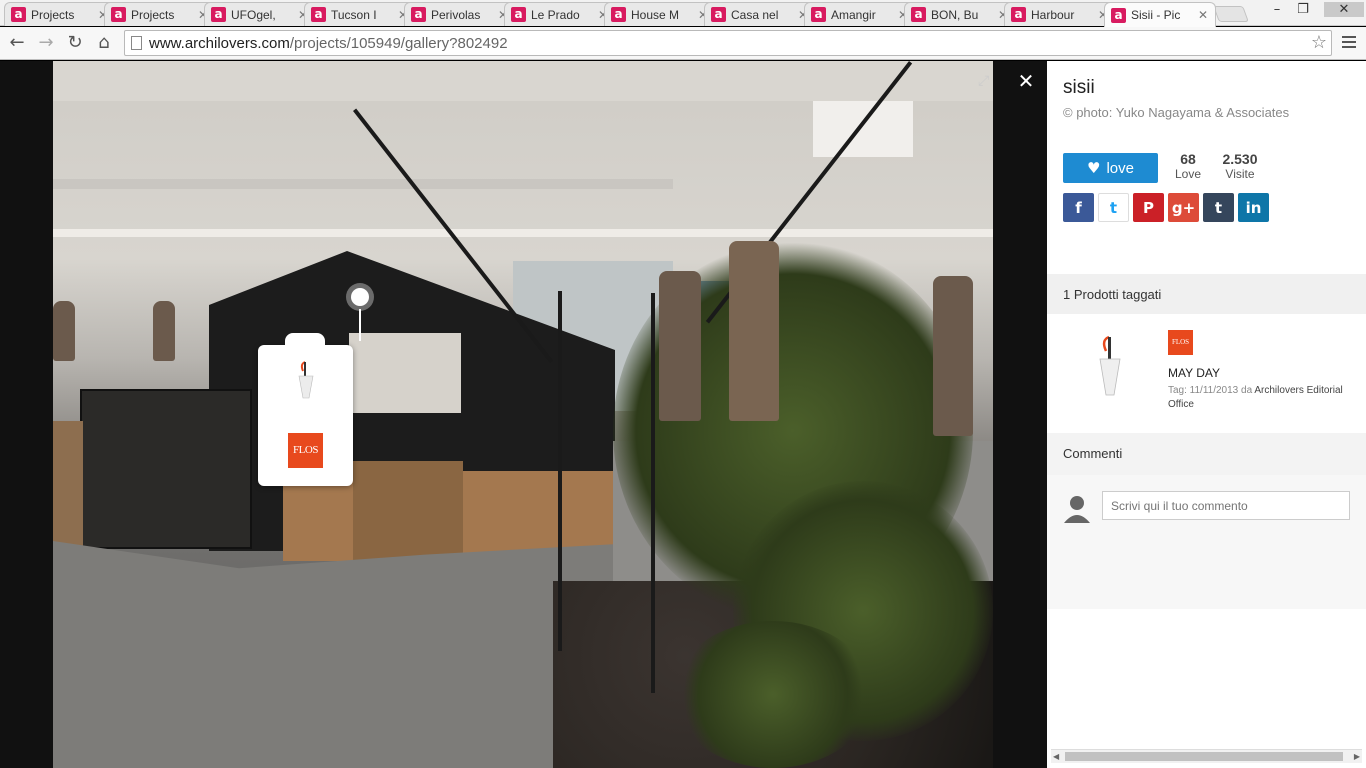 The height and width of the screenshot is (768, 1366). Describe the element at coordinates (1113, 207) in the screenshot. I see `twitter-icon: t` at that location.